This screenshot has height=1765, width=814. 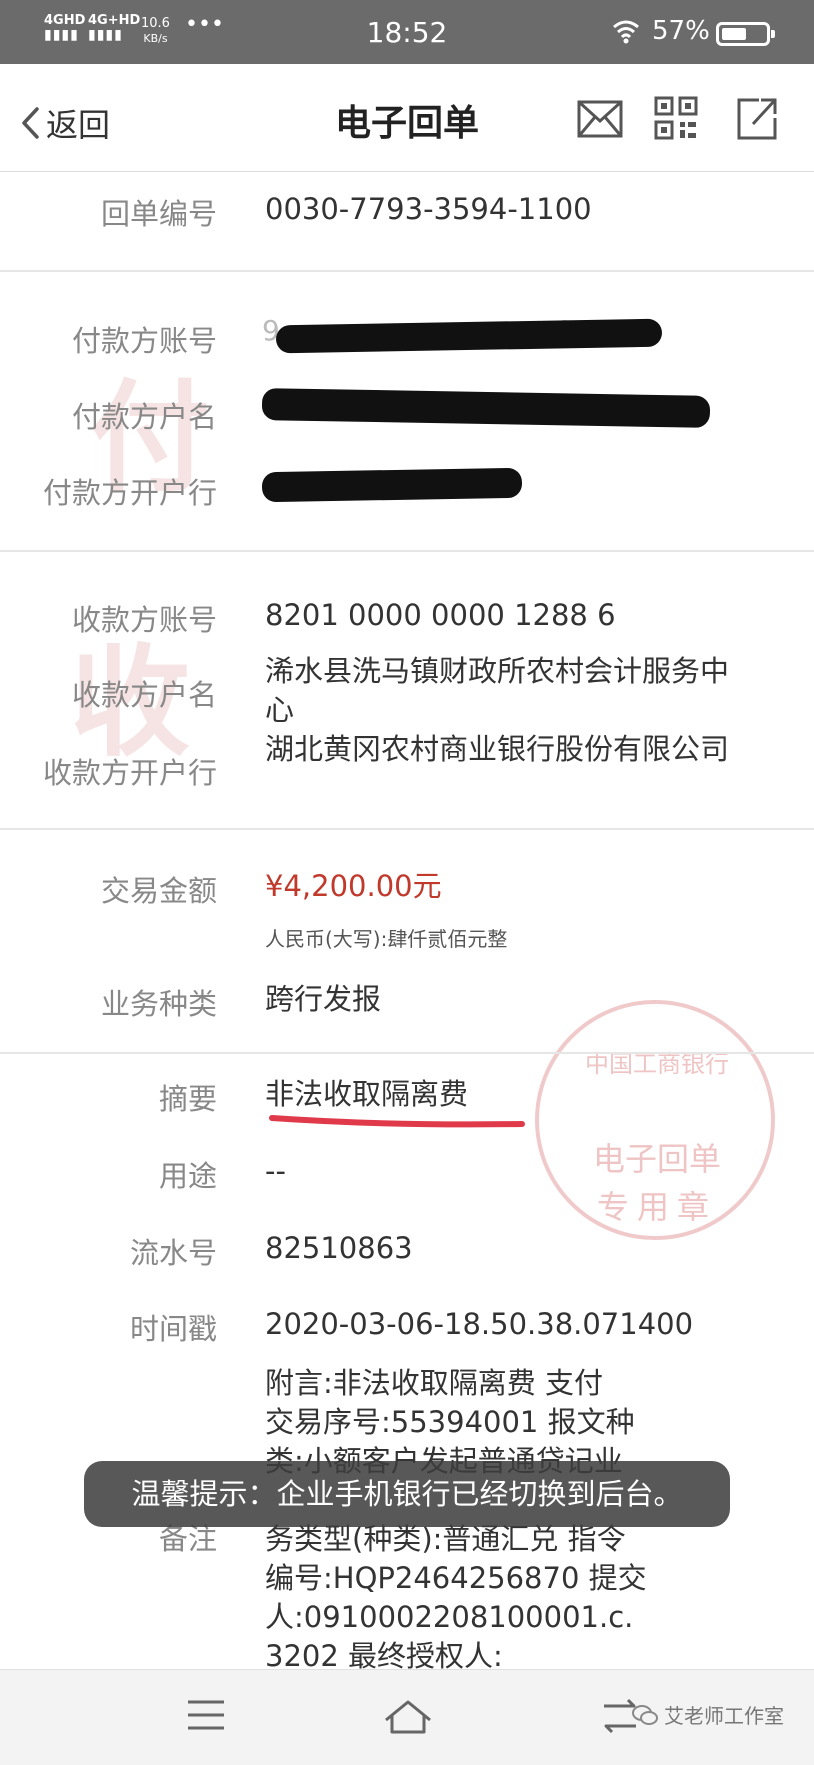 What do you see at coordinates (173, 1329) in the screenshot?
I see `timestamp-label: 时间戳` at bounding box center [173, 1329].